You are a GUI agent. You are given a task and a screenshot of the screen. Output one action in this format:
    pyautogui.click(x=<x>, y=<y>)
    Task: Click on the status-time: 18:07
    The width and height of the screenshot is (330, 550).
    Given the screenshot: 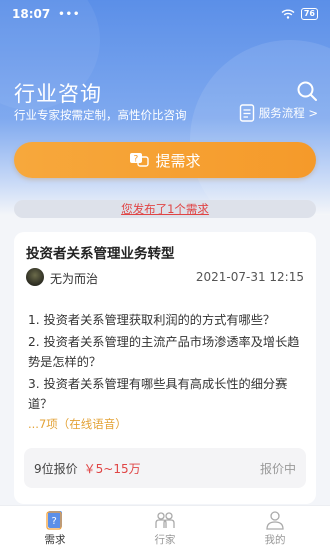 What is the action you would take?
    pyautogui.click(x=31, y=14)
    